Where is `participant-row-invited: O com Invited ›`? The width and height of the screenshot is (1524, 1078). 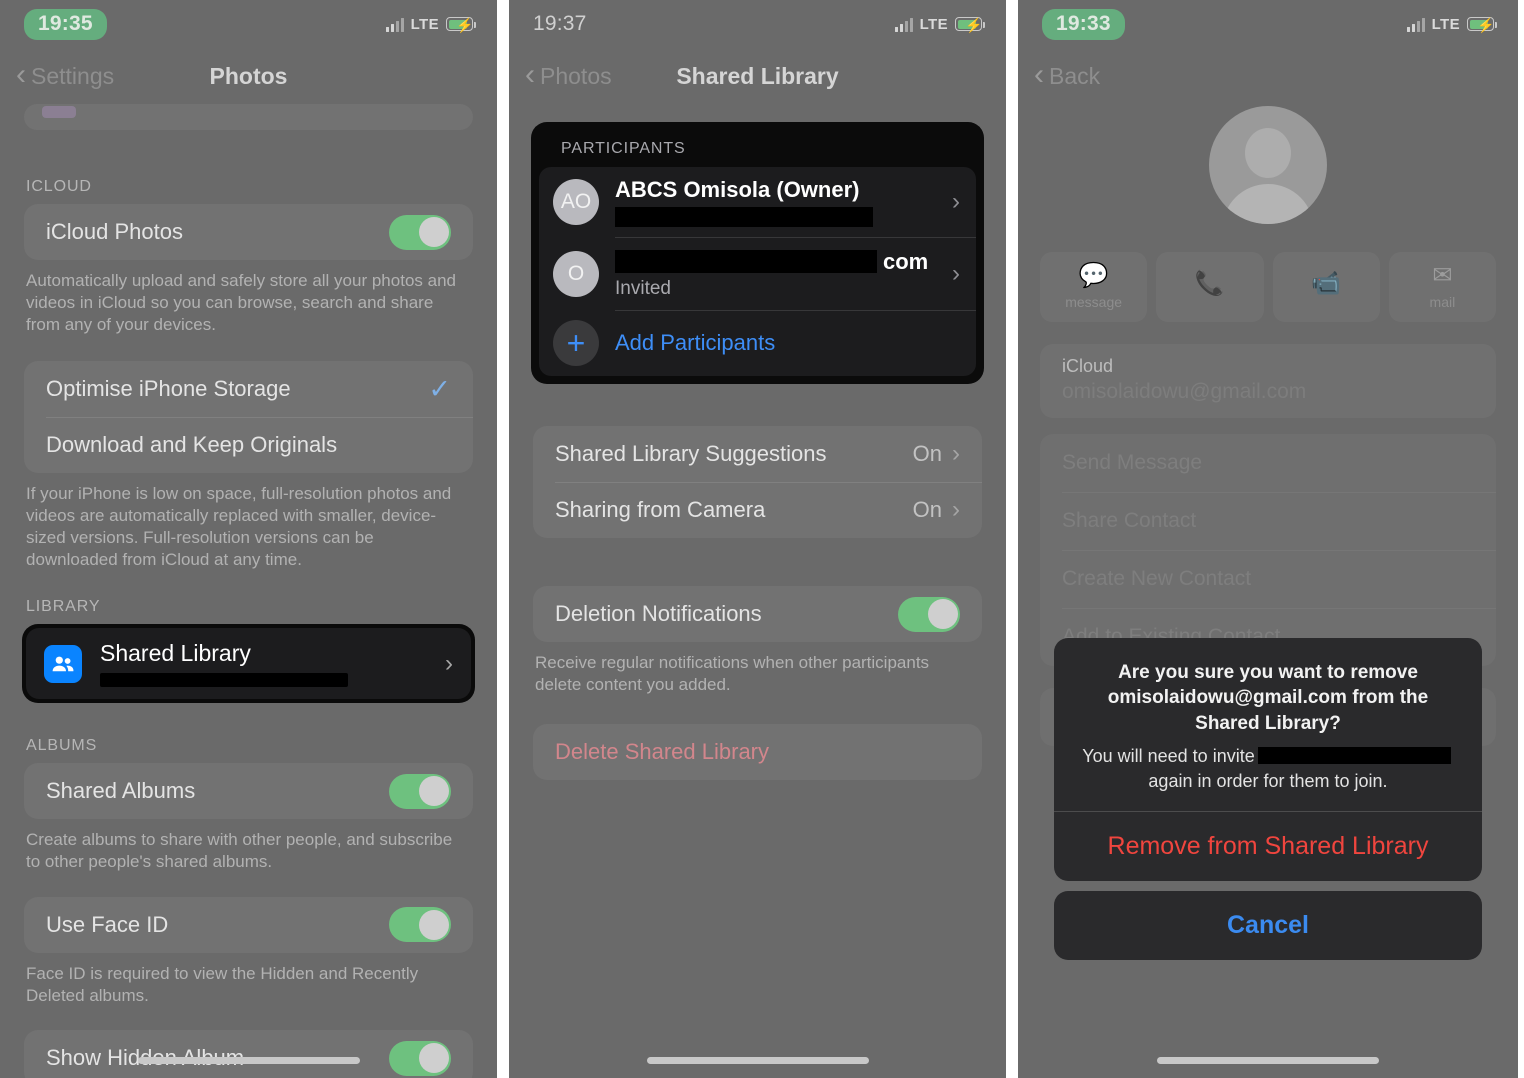
participant-row-invited: O com Invited › is located at coordinates (757, 273).